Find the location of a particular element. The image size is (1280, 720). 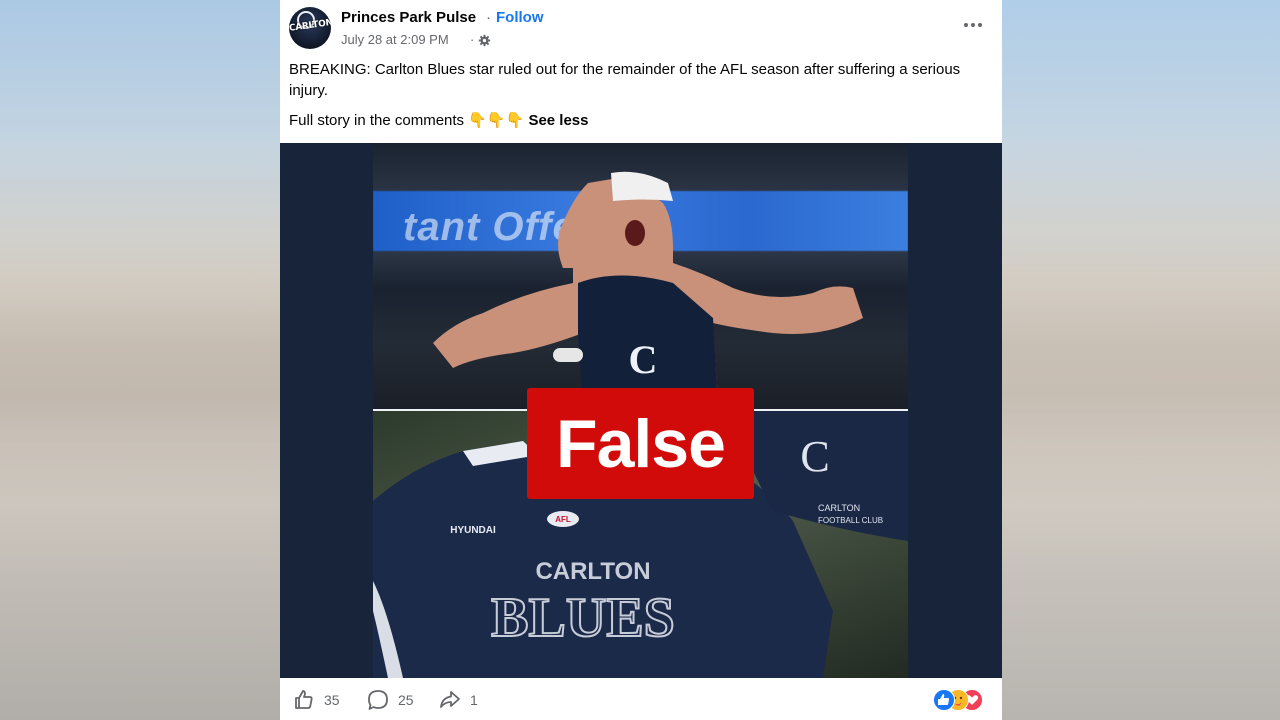

see-less-link: See less is located at coordinates (558, 120).